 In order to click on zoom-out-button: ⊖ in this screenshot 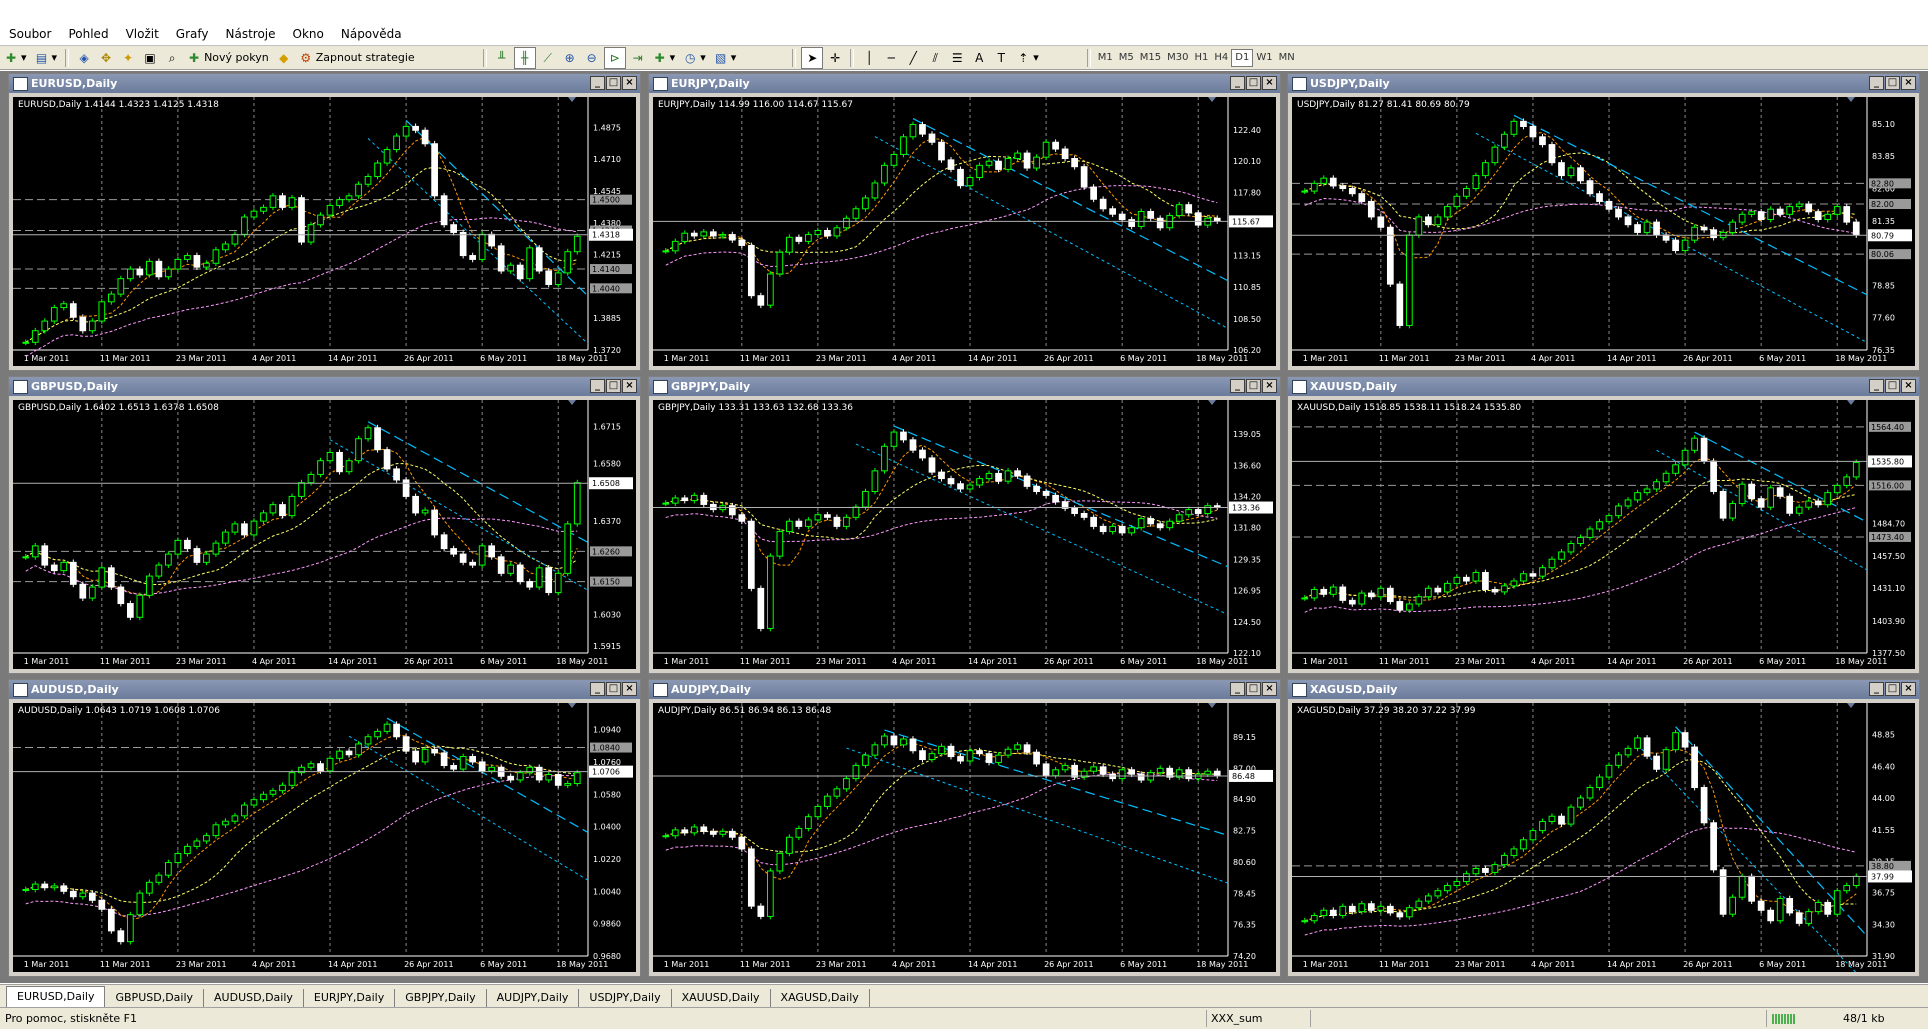, I will do `click(592, 58)`.